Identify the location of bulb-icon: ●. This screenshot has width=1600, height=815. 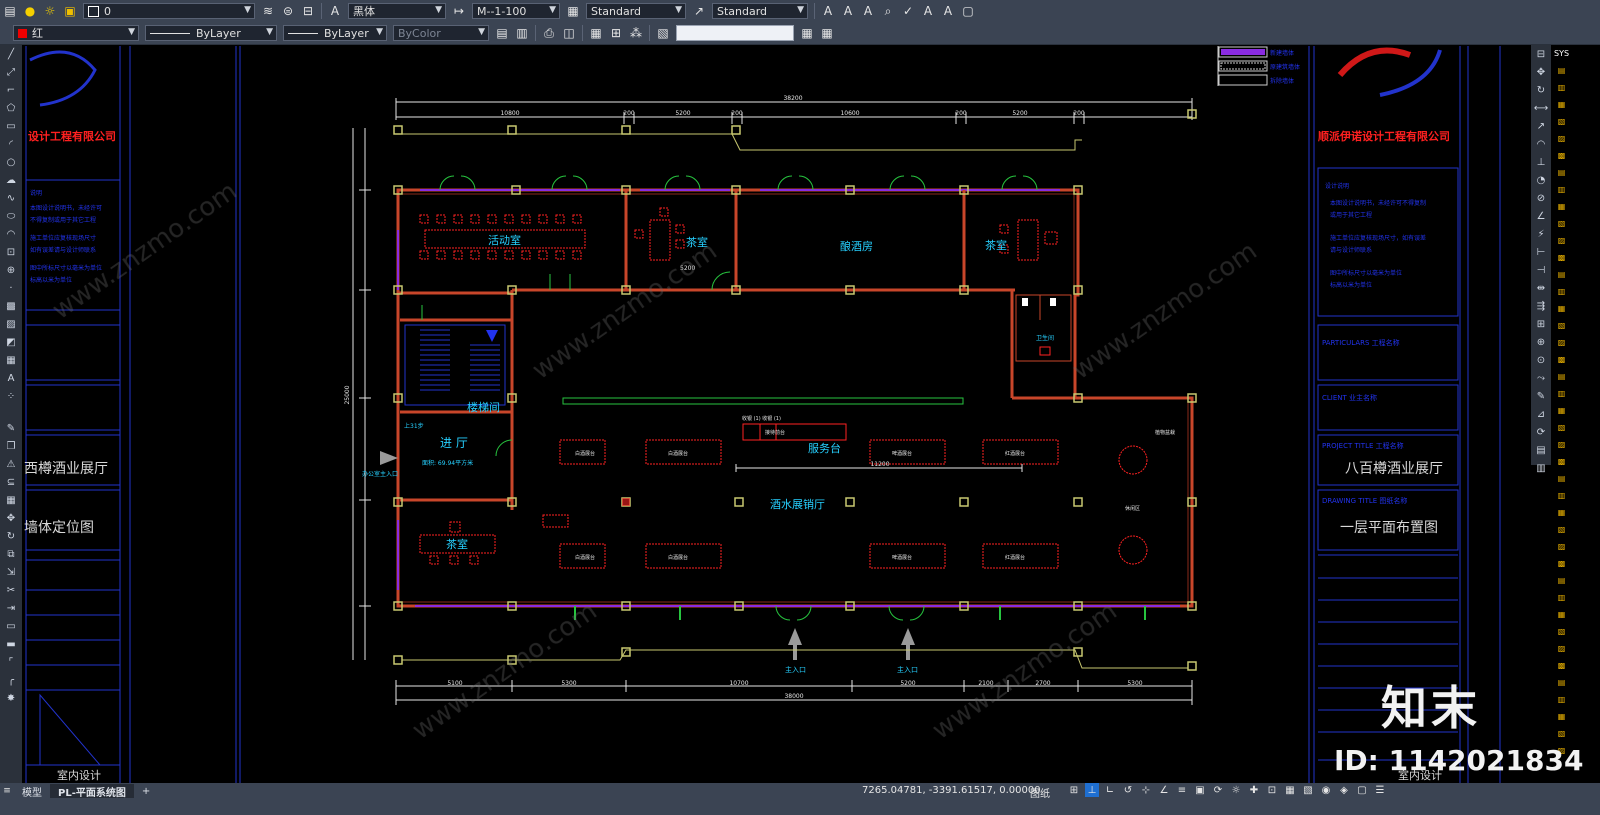
(30, 11).